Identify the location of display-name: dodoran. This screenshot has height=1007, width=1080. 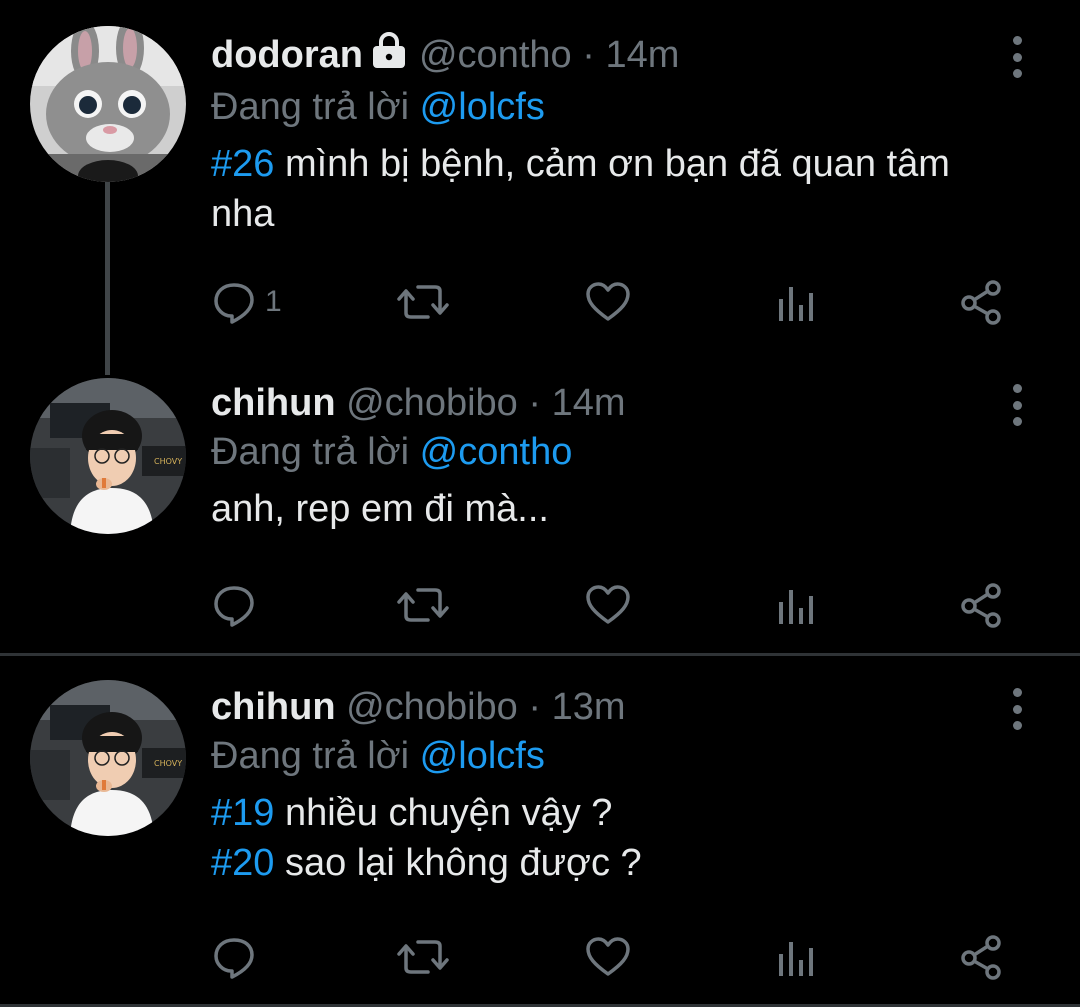
(287, 55).